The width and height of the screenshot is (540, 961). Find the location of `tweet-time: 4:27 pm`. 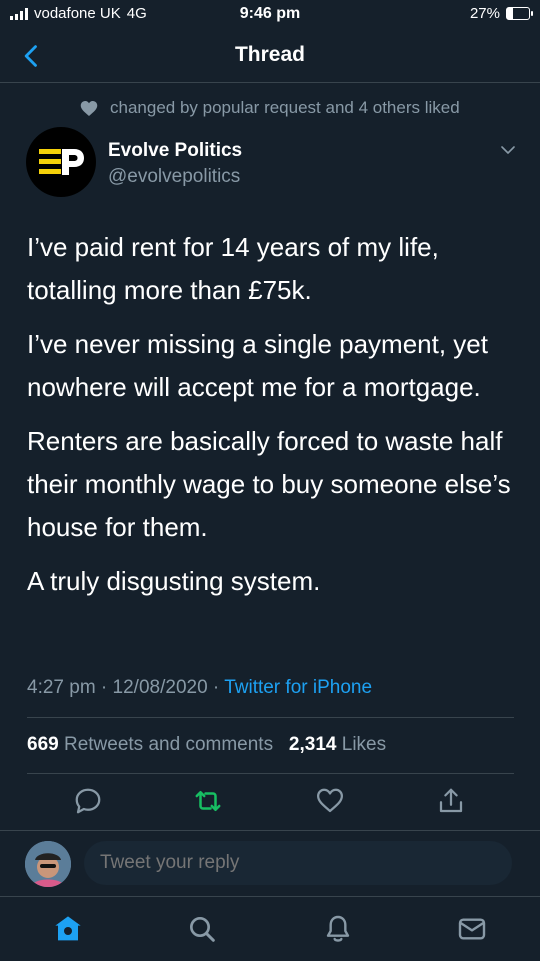

tweet-time: 4:27 pm is located at coordinates (61, 687).